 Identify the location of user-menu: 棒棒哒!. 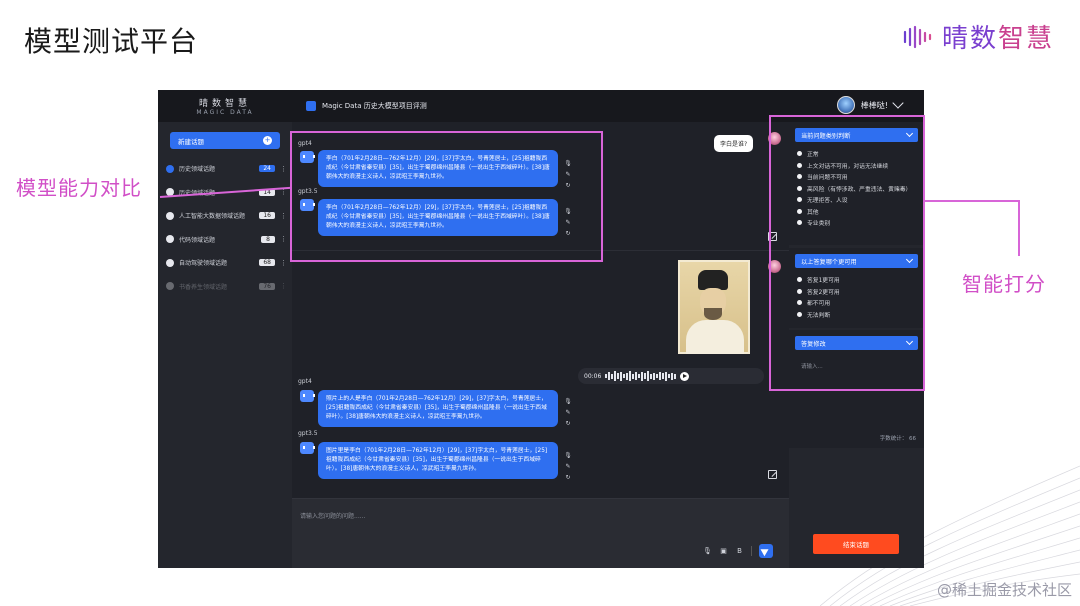
(870, 105).